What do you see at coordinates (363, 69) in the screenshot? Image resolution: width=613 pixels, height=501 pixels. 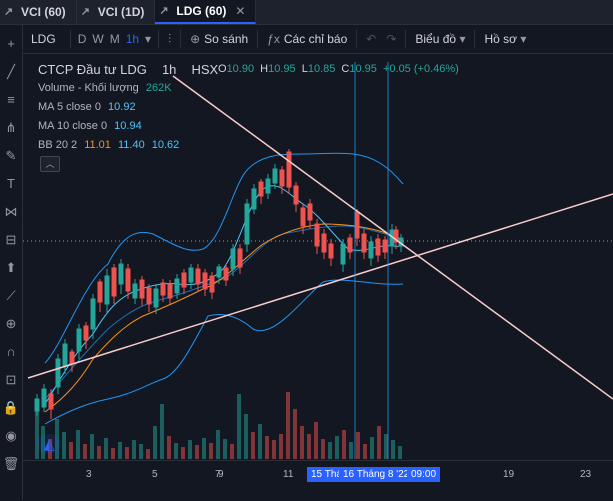 I see `ohlc-close: 10.95` at bounding box center [363, 69].